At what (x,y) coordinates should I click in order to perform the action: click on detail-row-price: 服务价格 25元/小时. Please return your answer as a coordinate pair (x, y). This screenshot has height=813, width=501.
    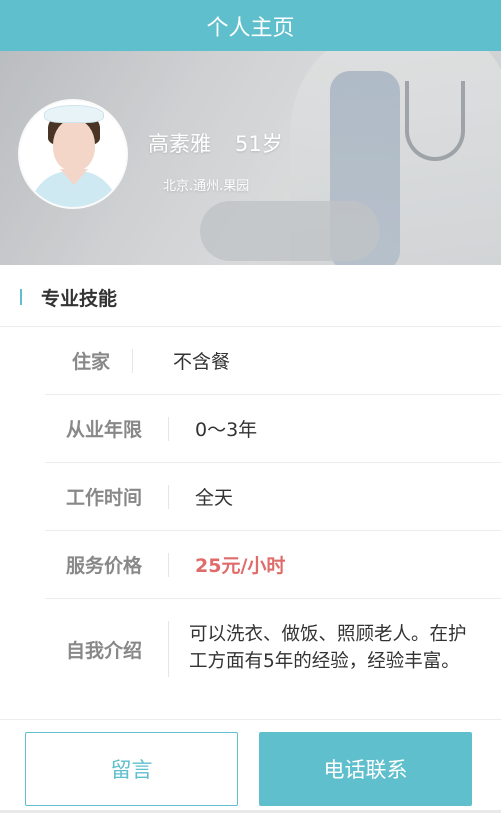
    Looking at the image, I should click on (273, 565).